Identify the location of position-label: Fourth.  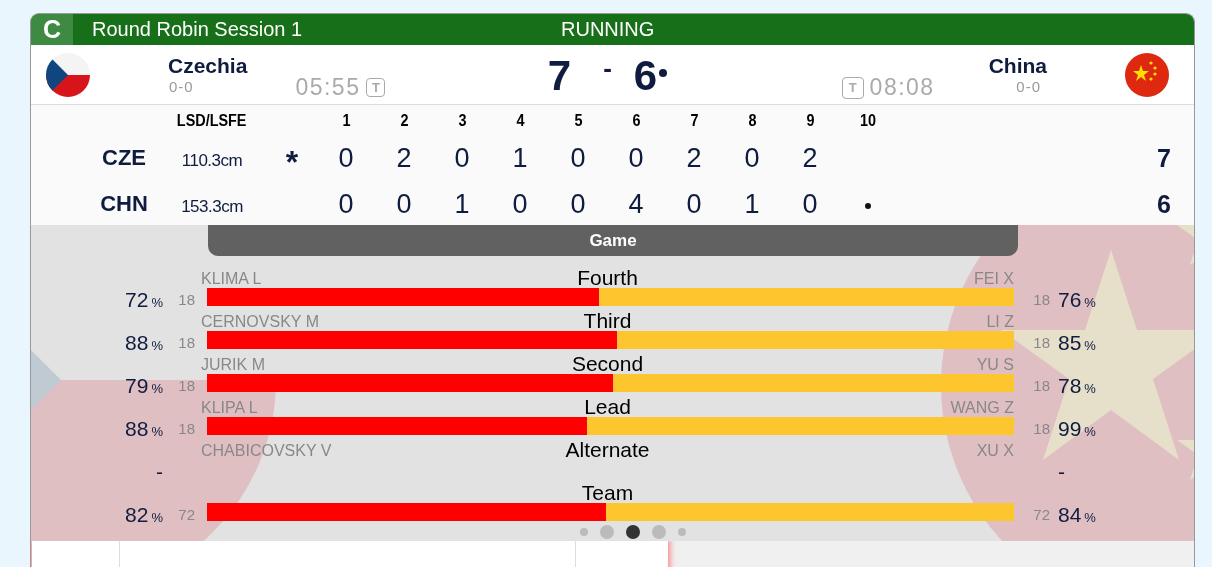
(607, 277).